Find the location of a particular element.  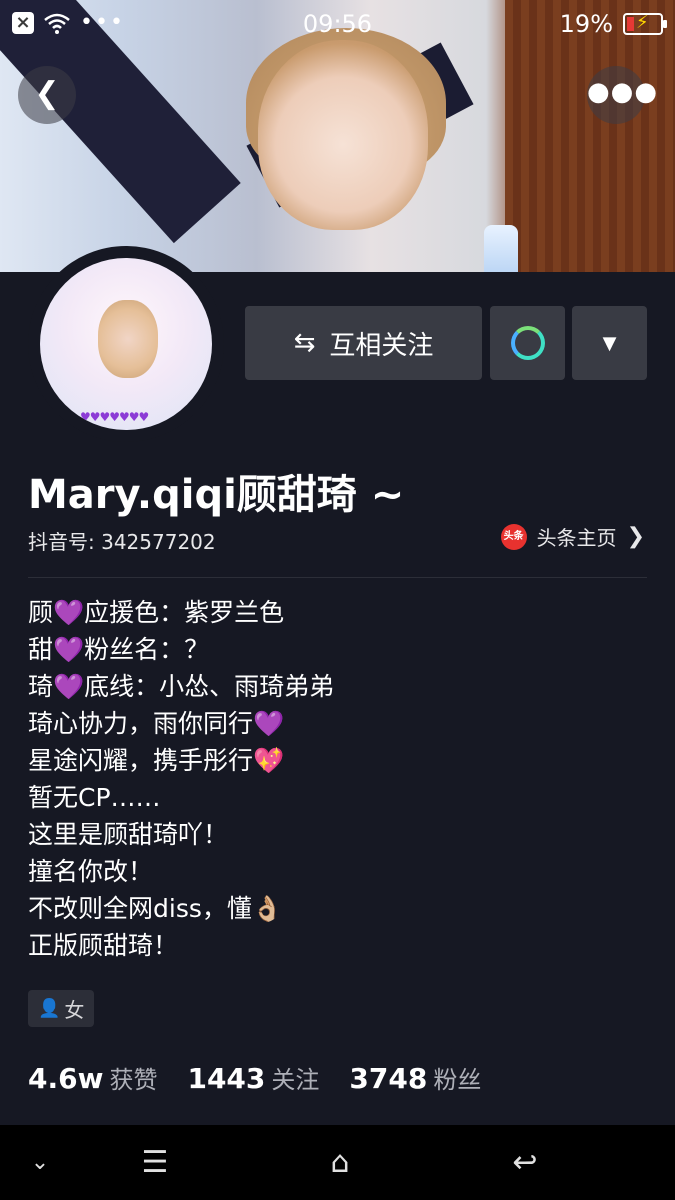

chevron-left-icon: ❮ is located at coordinates (47, 93).